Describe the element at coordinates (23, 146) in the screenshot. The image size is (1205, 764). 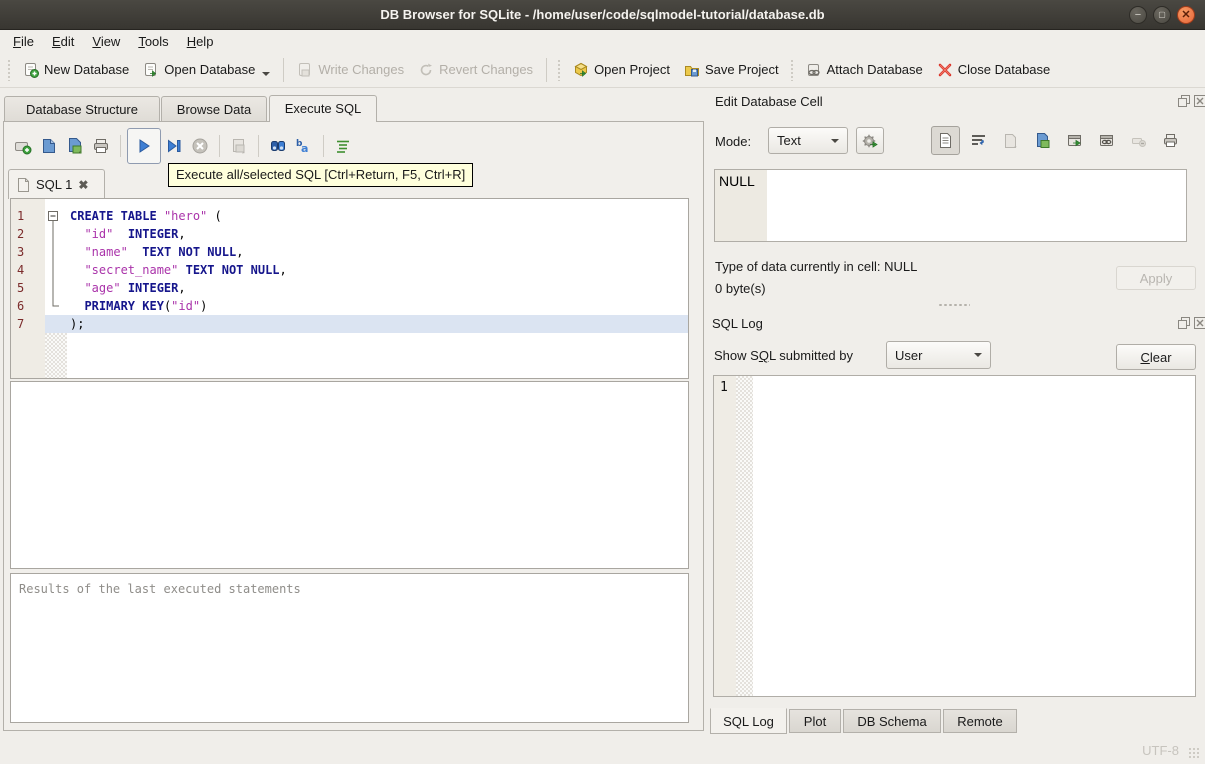
I see `new-tab-button` at that location.